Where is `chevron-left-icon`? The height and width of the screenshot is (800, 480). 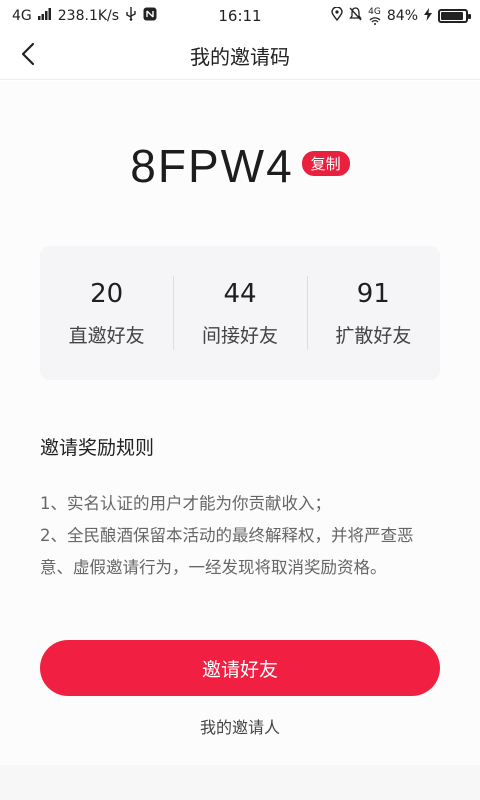
chevron-left-icon is located at coordinates (28, 56).